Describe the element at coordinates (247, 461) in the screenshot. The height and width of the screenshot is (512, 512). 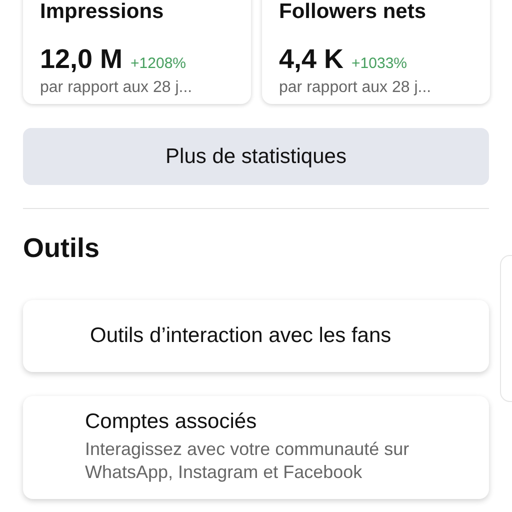
I see `tool-description: Interagissez avec votre communauté sur WhatsApp, Instagram et Facebook` at that location.